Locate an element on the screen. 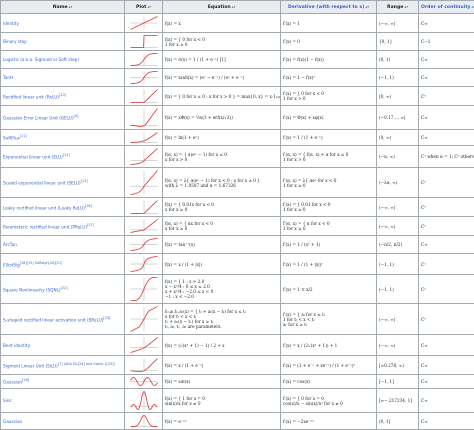 This screenshot has height=430, width=474. citation-link: [13] is located at coordinates (84, 181).